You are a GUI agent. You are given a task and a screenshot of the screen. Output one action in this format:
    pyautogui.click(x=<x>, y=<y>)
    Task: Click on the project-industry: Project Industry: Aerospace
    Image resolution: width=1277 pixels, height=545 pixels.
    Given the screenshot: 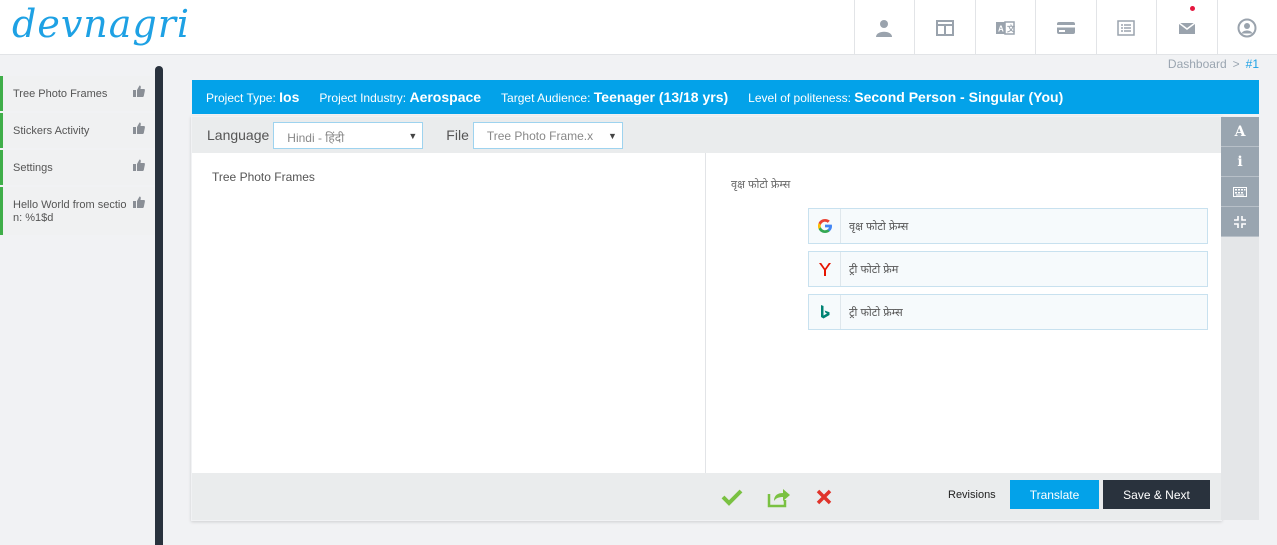 What is the action you would take?
    pyautogui.click(x=400, y=97)
    